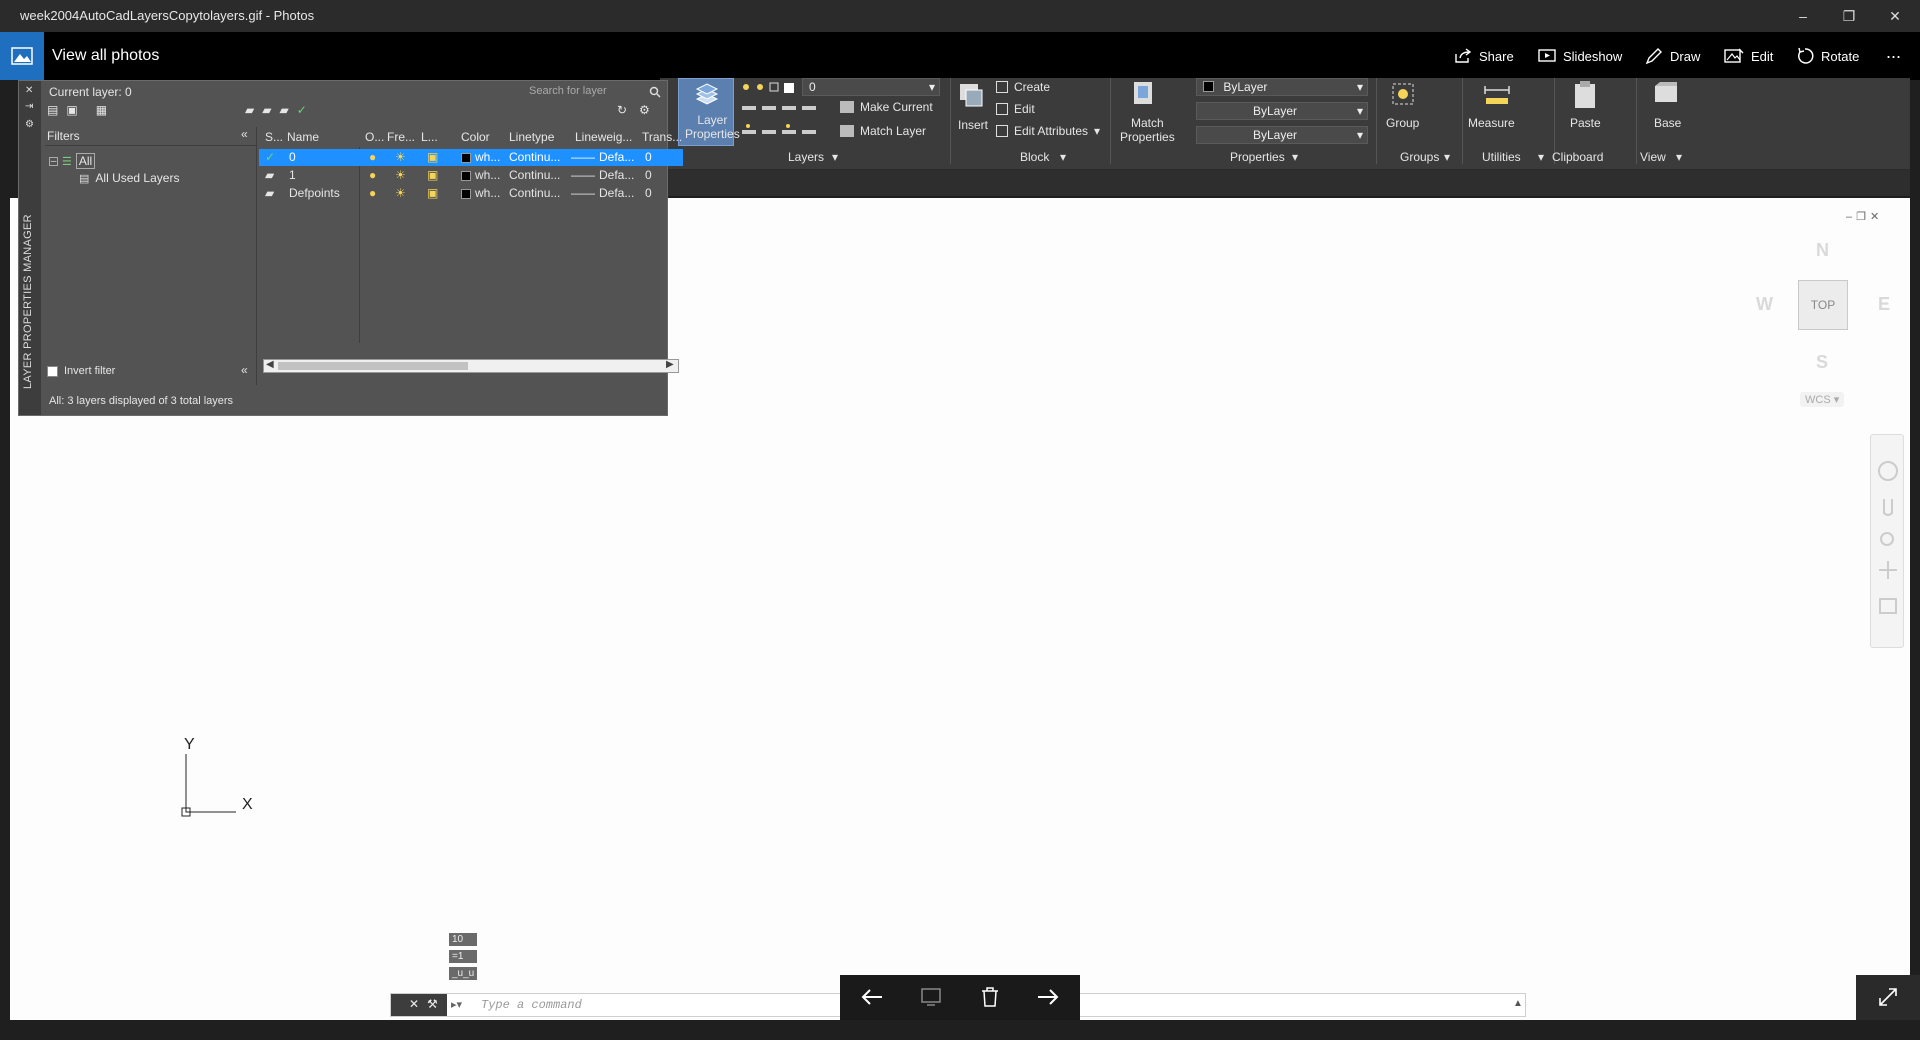 The image size is (1920, 1040). I want to click on paste-button: Paste, so click(1587, 113).